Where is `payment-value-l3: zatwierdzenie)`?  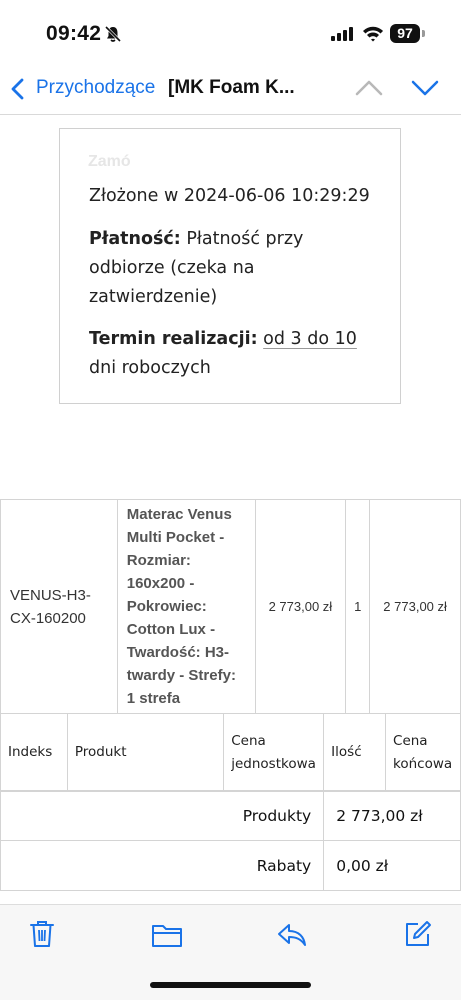 payment-value-l3: zatwierdzenie) is located at coordinates (153, 297).